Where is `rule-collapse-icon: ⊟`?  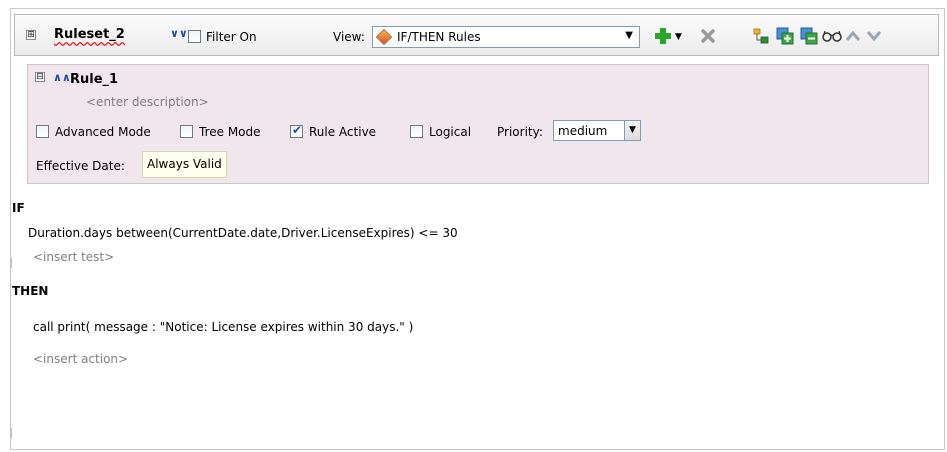 rule-collapse-icon: ⊟ is located at coordinates (40, 77).